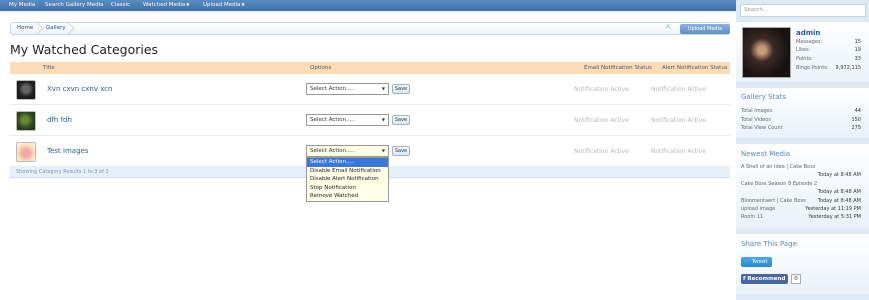 This screenshot has height=300, width=869. I want to click on stat-label: Total Images, so click(757, 111).